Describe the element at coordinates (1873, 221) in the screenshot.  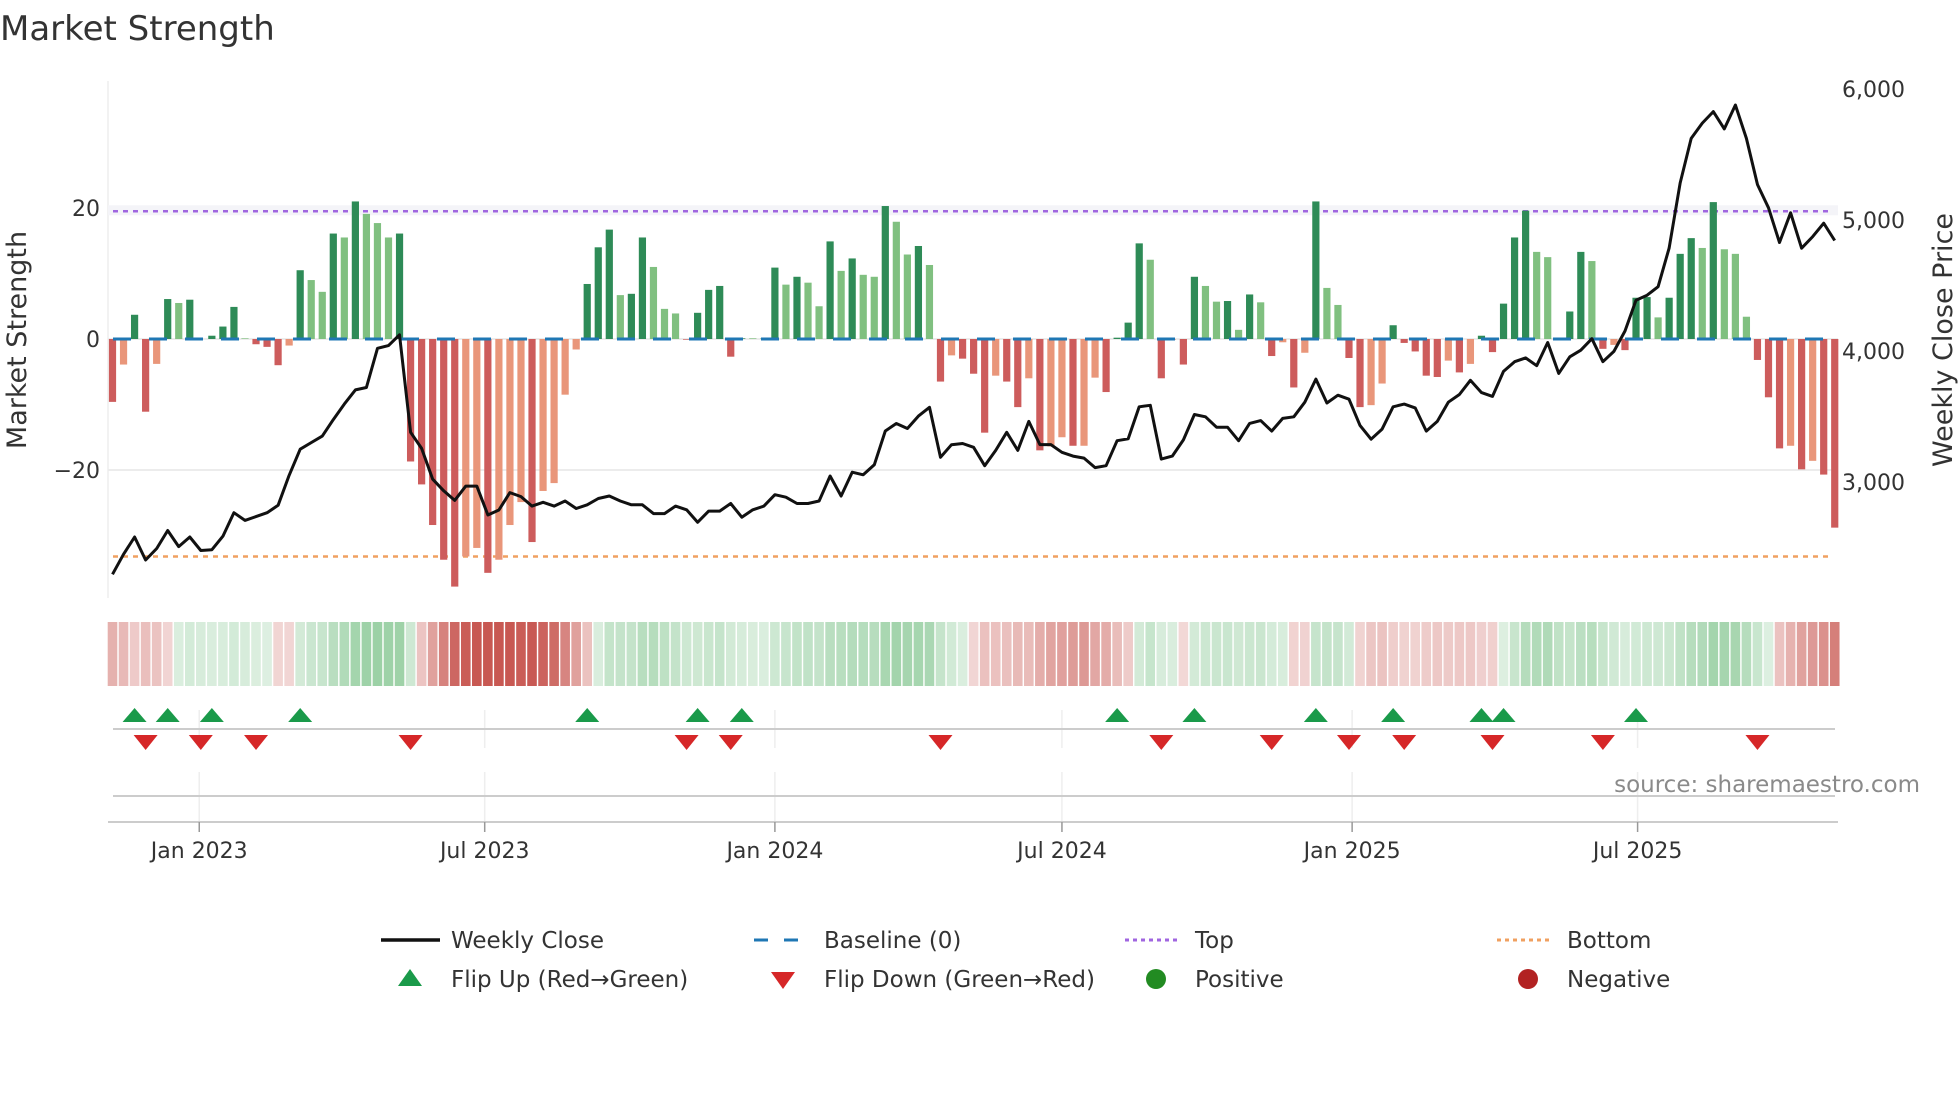
I see `y2-tick-label: 5,000` at that location.